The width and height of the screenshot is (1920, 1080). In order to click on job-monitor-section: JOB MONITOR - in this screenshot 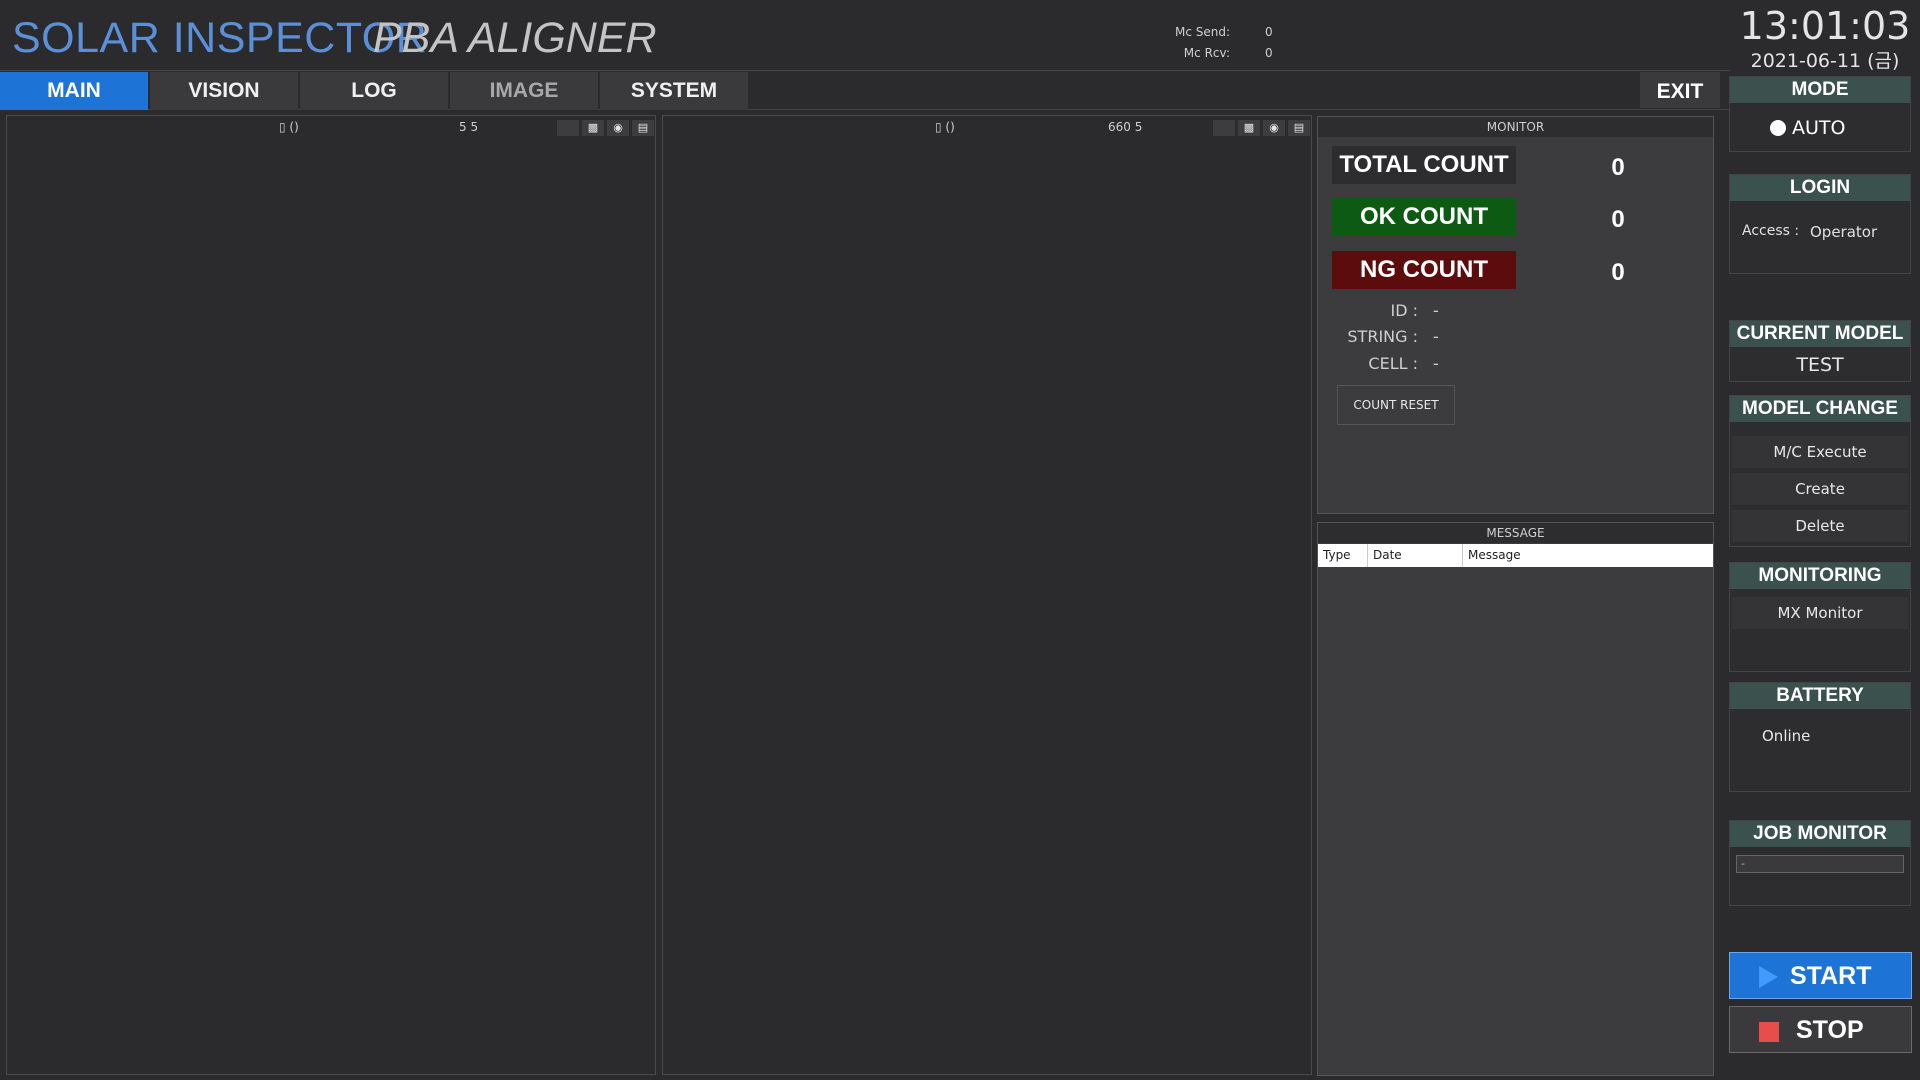, I will do `click(1820, 863)`.